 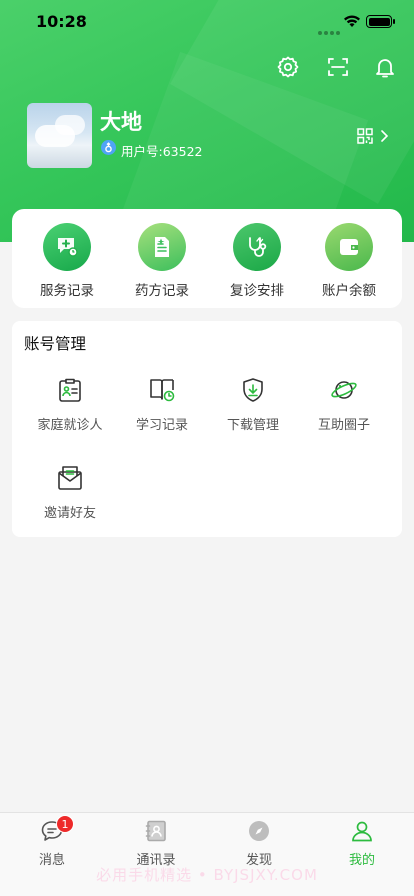 I want to click on service-record-icon, so click(x=67, y=247).